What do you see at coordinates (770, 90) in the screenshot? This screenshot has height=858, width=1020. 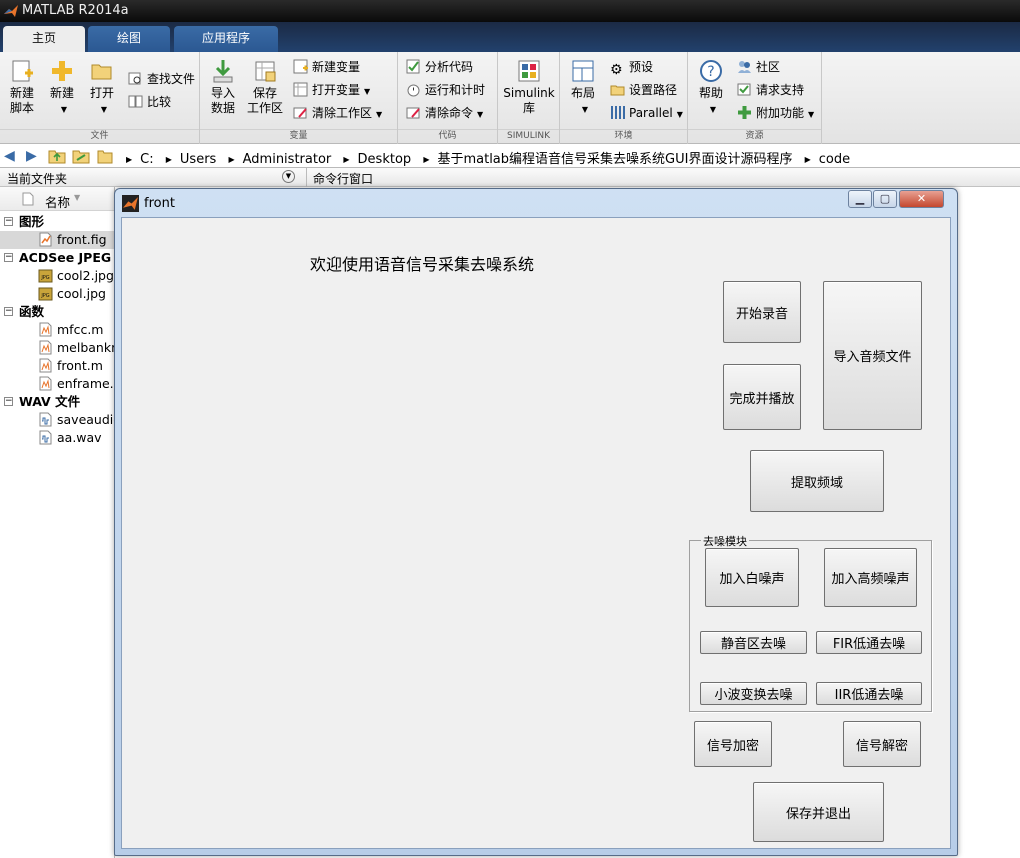 I see `request-support-button: 请求支持` at bounding box center [770, 90].